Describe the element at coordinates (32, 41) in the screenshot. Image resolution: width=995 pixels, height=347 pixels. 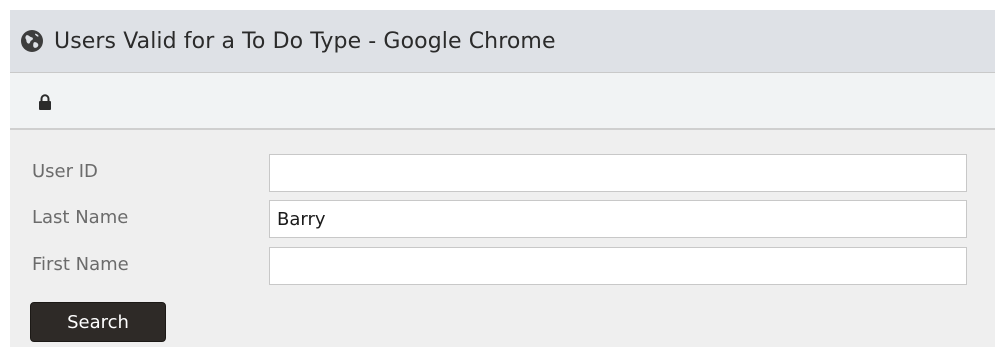
I see `globe-icon` at that location.